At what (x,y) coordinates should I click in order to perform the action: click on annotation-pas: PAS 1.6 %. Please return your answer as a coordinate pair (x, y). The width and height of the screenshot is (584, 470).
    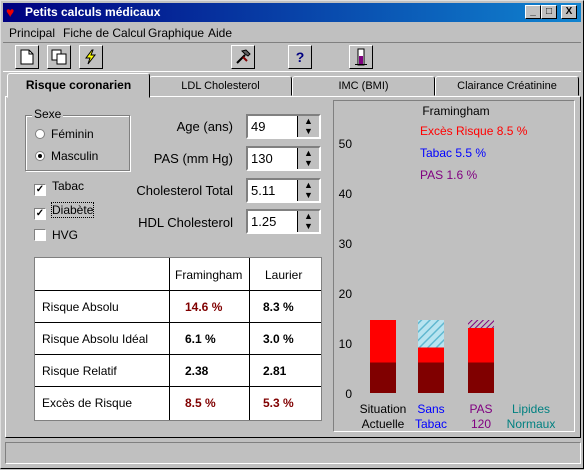
    Looking at the image, I should click on (448, 175).